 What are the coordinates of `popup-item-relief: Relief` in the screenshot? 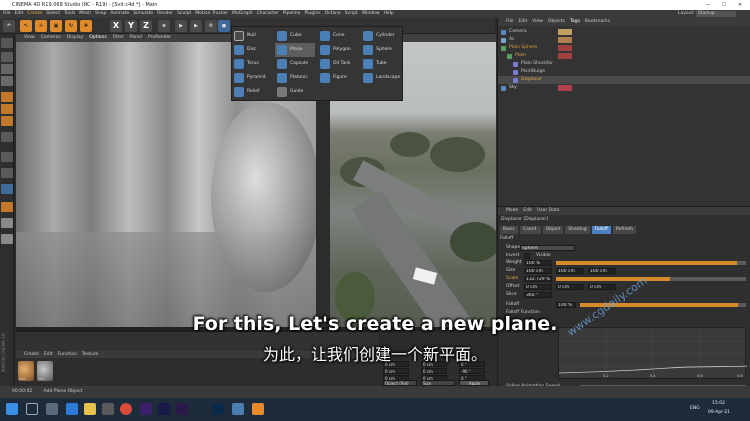 It's located at (252, 92).